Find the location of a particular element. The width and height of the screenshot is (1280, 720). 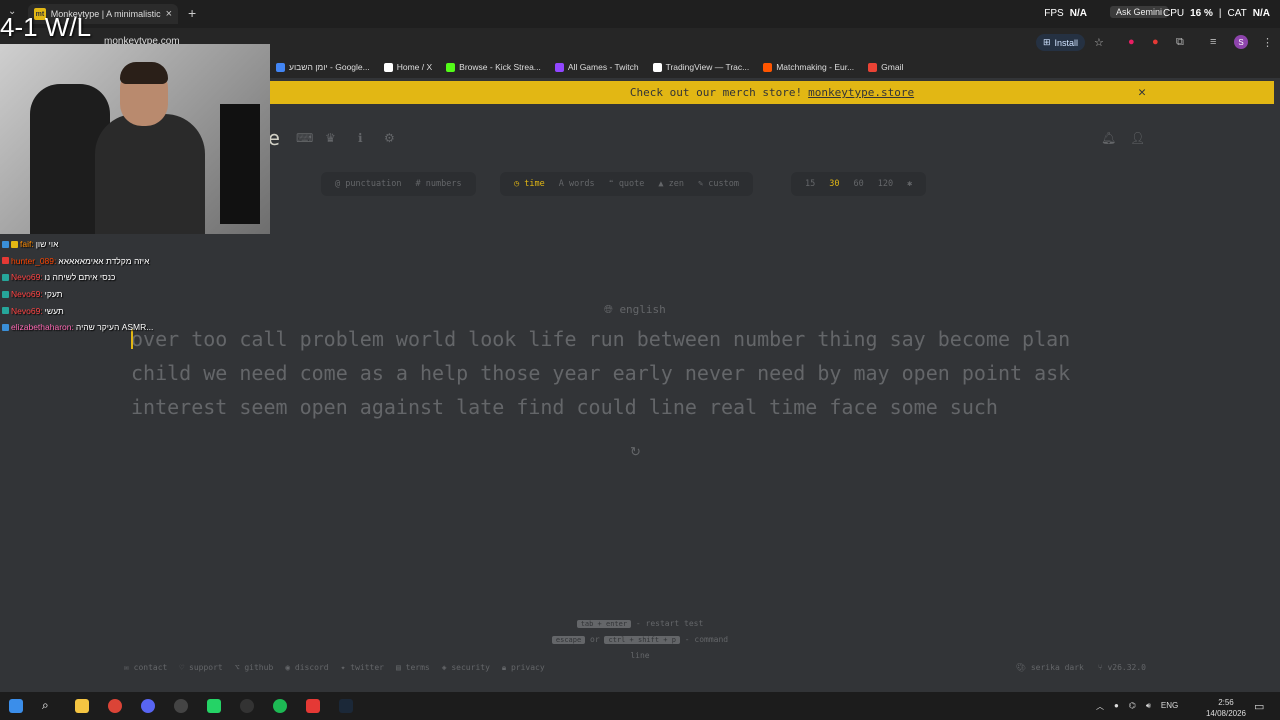

footer-label: terms is located at coordinates (417, 667).